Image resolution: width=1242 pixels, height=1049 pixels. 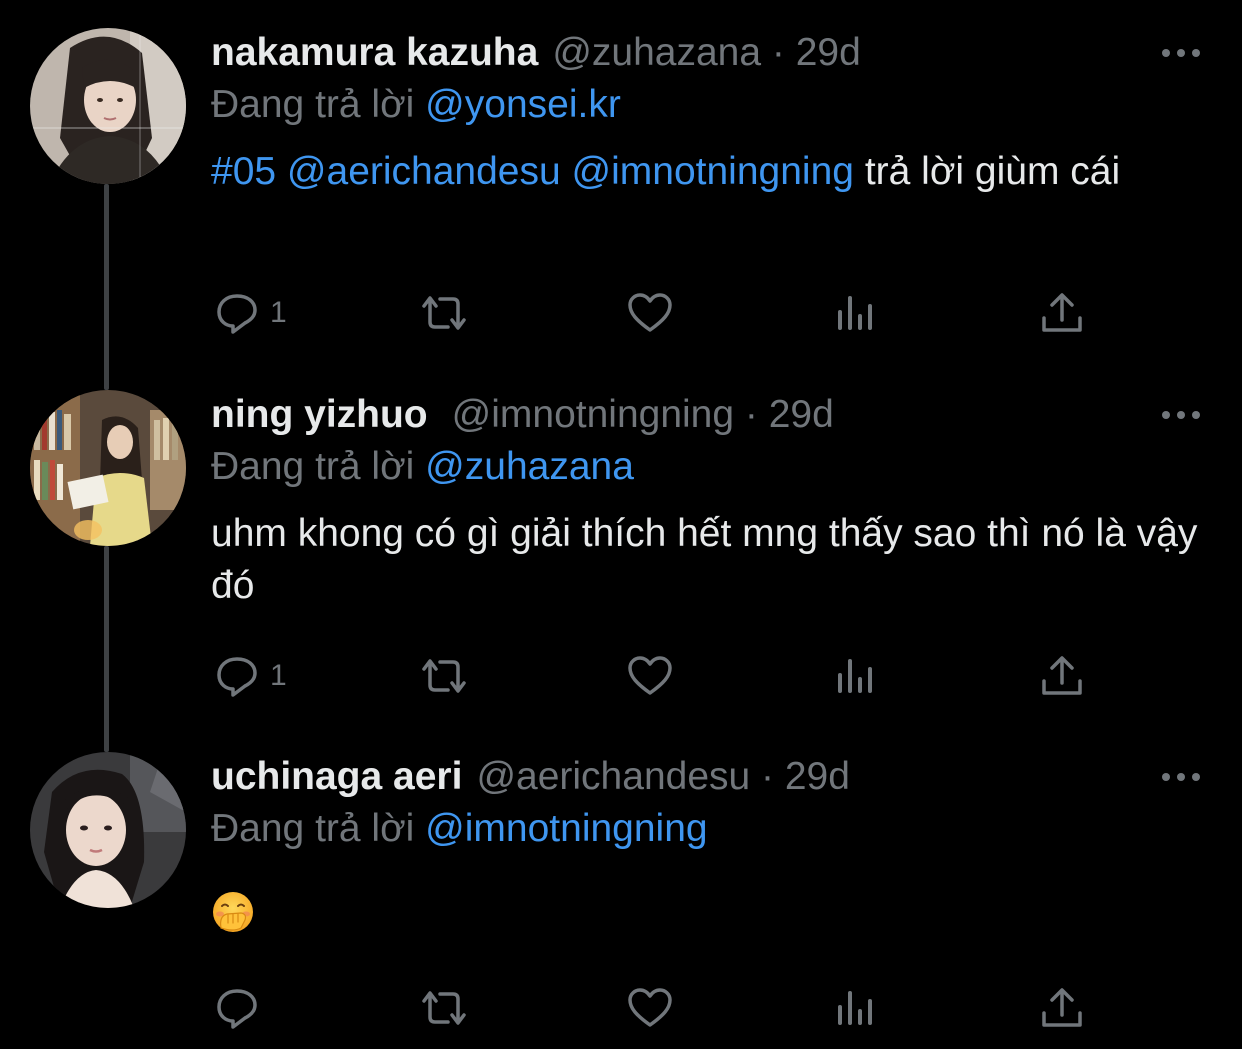 What do you see at coordinates (566, 828) in the screenshot?
I see `replying-to-mention: @imnotningning` at bounding box center [566, 828].